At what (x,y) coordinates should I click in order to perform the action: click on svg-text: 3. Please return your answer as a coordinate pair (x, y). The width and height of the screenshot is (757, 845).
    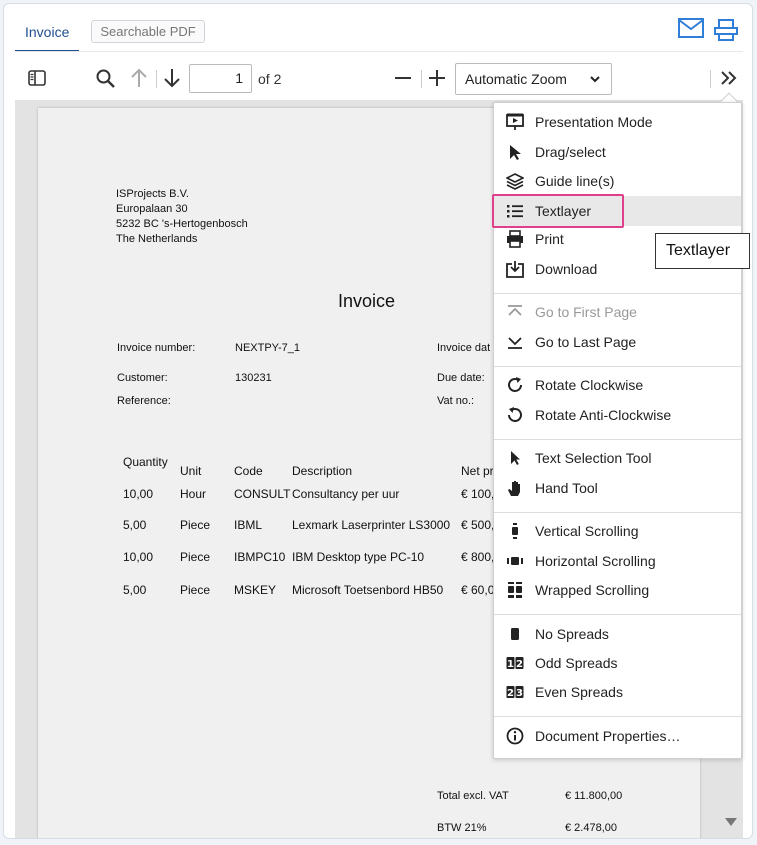
    Looking at the image, I should click on (519, 693).